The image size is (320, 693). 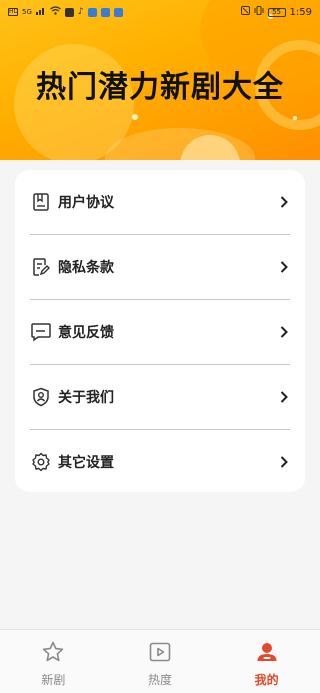 I want to click on feedback-chat-icon, so click(x=41, y=332).